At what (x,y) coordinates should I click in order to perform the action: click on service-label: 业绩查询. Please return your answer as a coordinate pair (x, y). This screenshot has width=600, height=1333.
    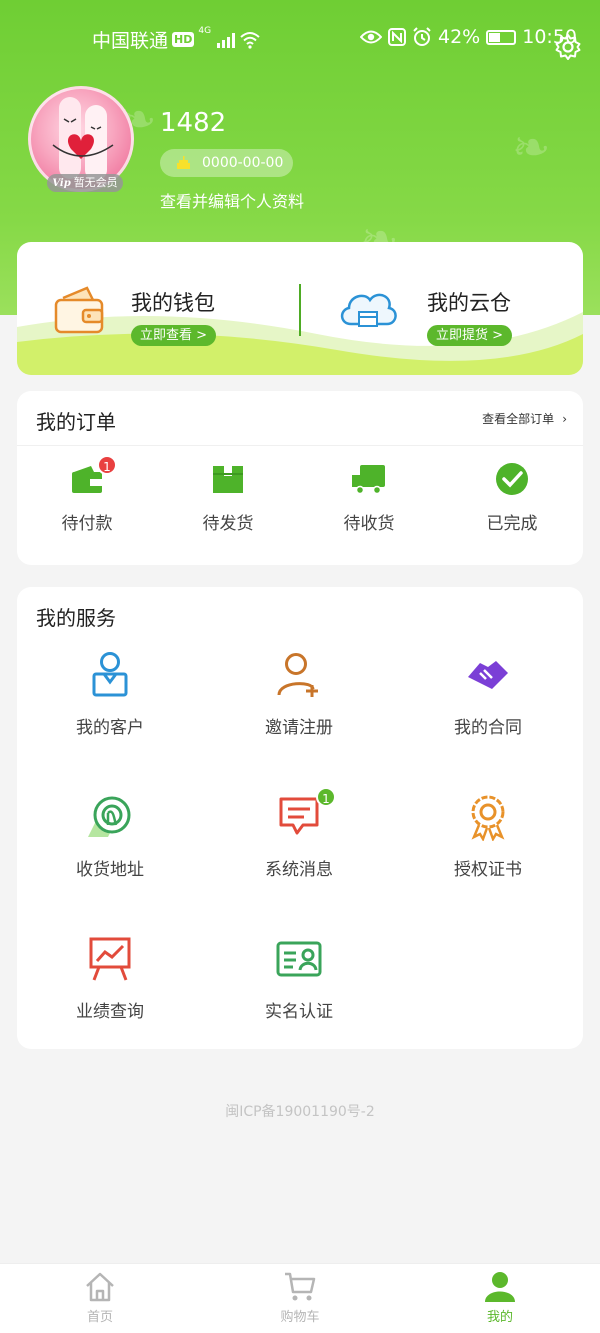
    Looking at the image, I should click on (110, 1012).